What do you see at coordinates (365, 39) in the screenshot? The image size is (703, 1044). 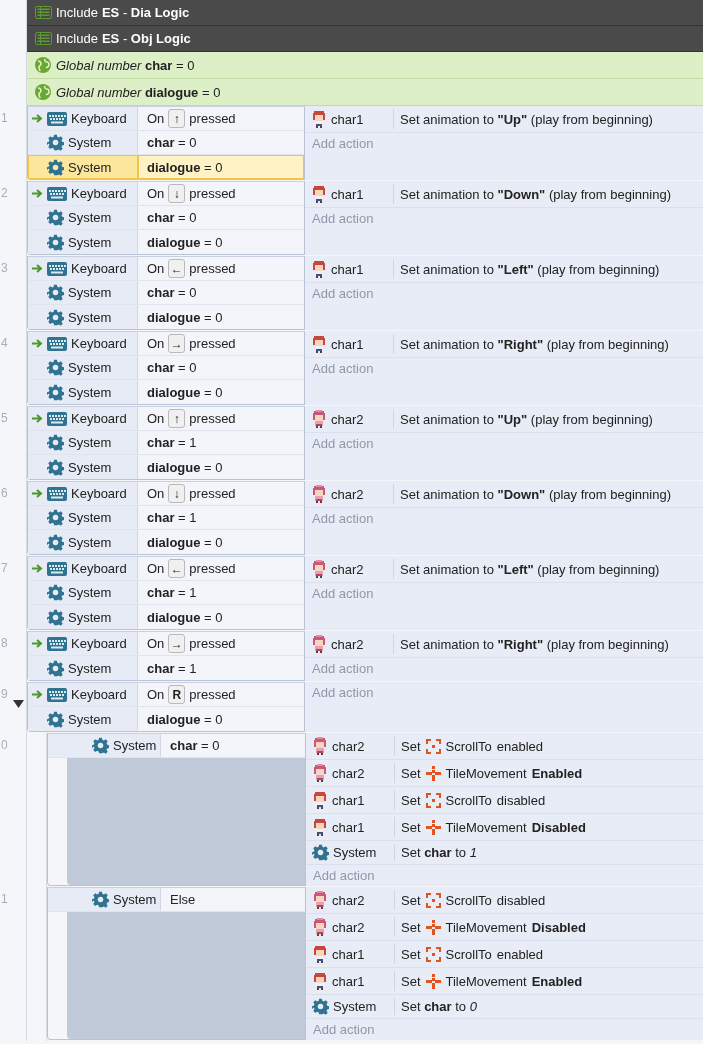 I see `include-row: Include ES - Obj Logic` at bounding box center [365, 39].